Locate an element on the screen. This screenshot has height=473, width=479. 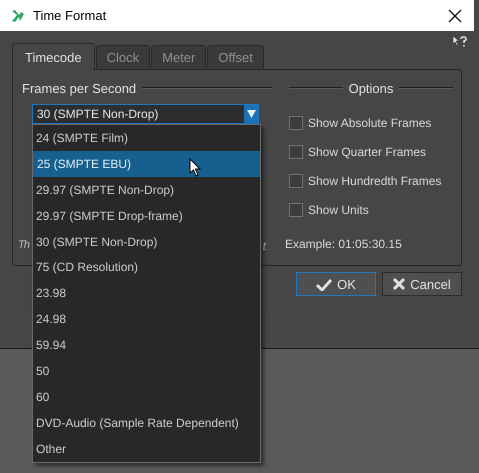
tab: Timecode is located at coordinates (53, 56).